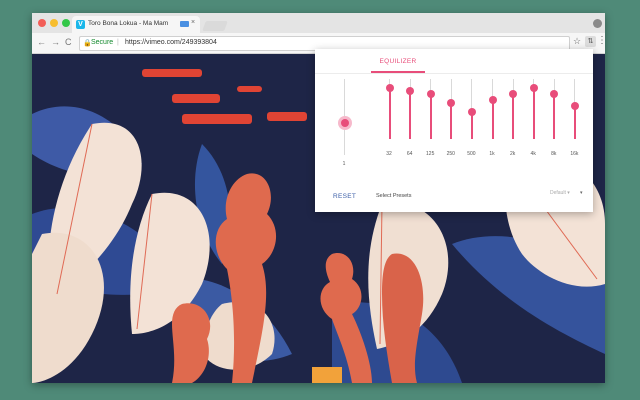 The width and height of the screenshot is (640, 400). I want to click on band-slider-64-knob, so click(410, 91).